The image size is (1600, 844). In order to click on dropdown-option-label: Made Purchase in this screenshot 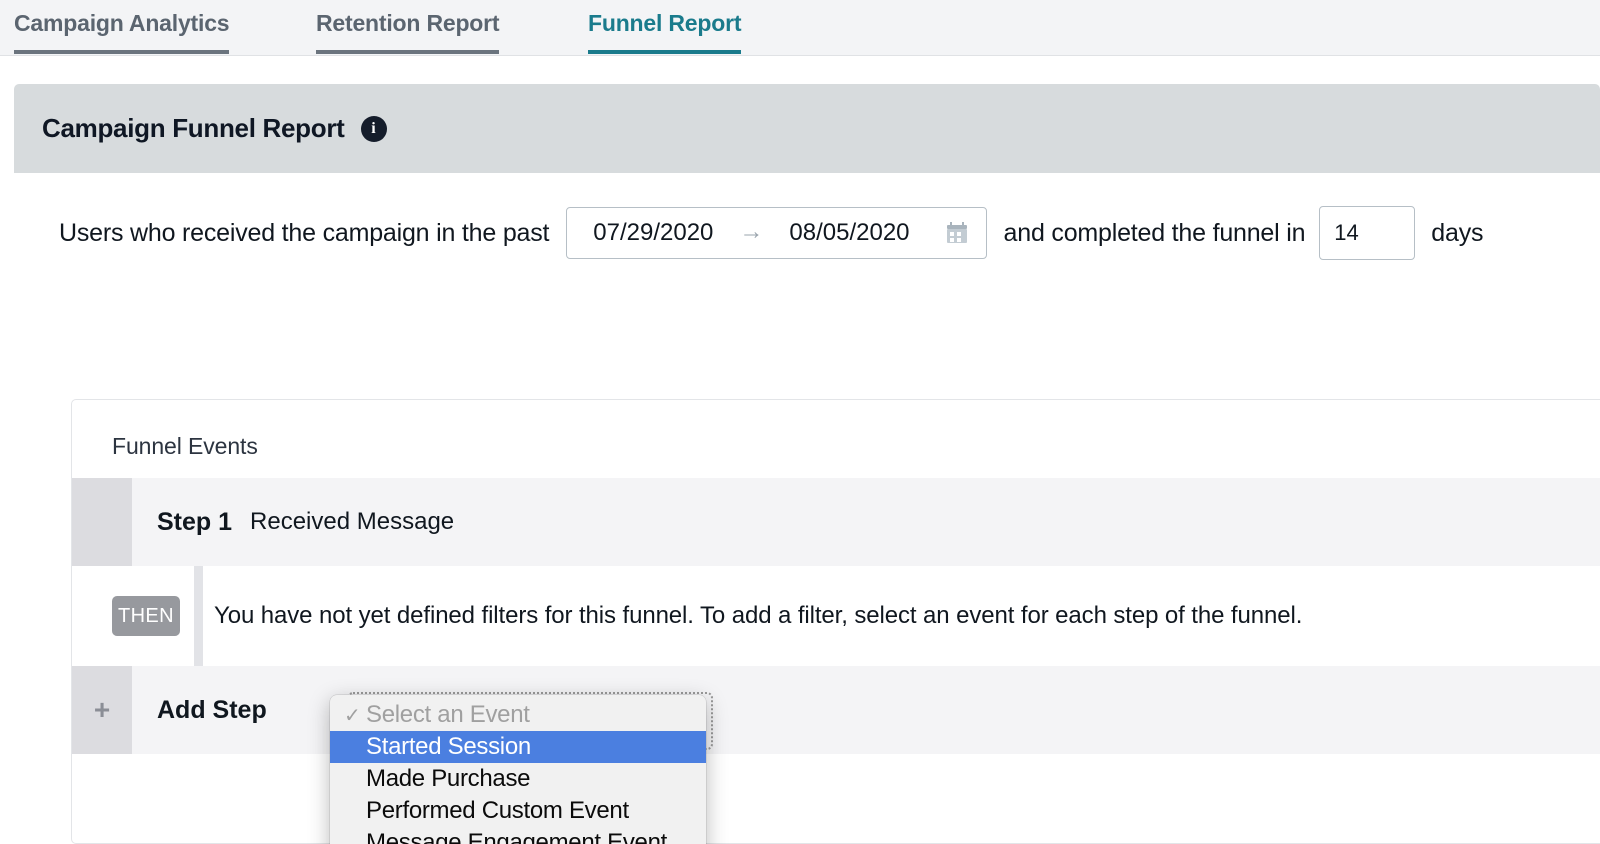, I will do `click(448, 778)`.